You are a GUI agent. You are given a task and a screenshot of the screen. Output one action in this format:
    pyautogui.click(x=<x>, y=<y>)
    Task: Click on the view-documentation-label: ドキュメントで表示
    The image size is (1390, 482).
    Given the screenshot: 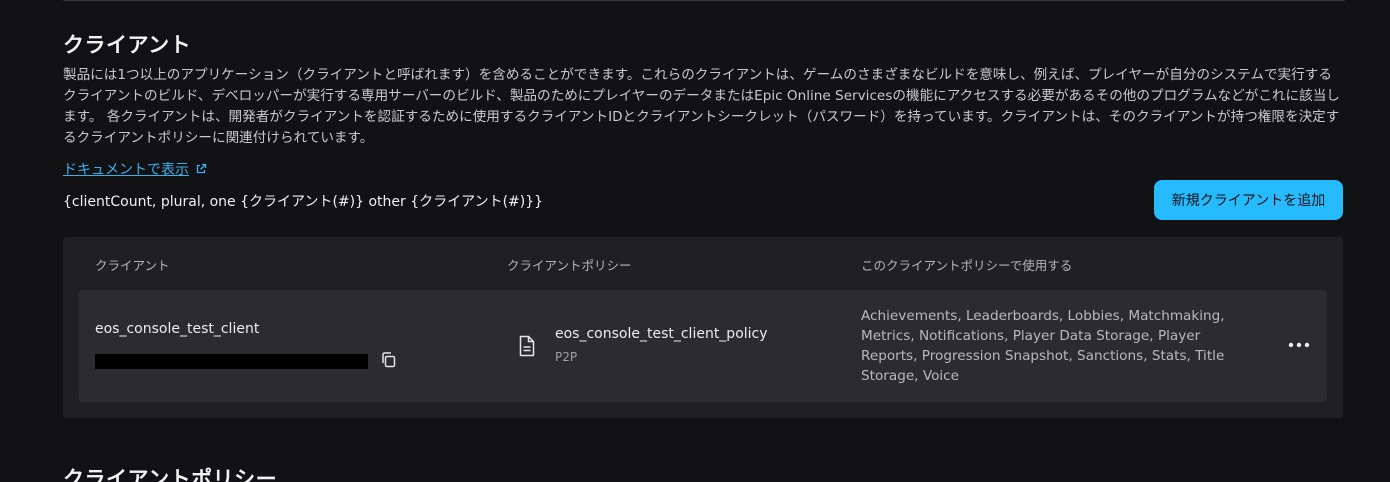 What is the action you would take?
    pyautogui.click(x=126, y=170)
    